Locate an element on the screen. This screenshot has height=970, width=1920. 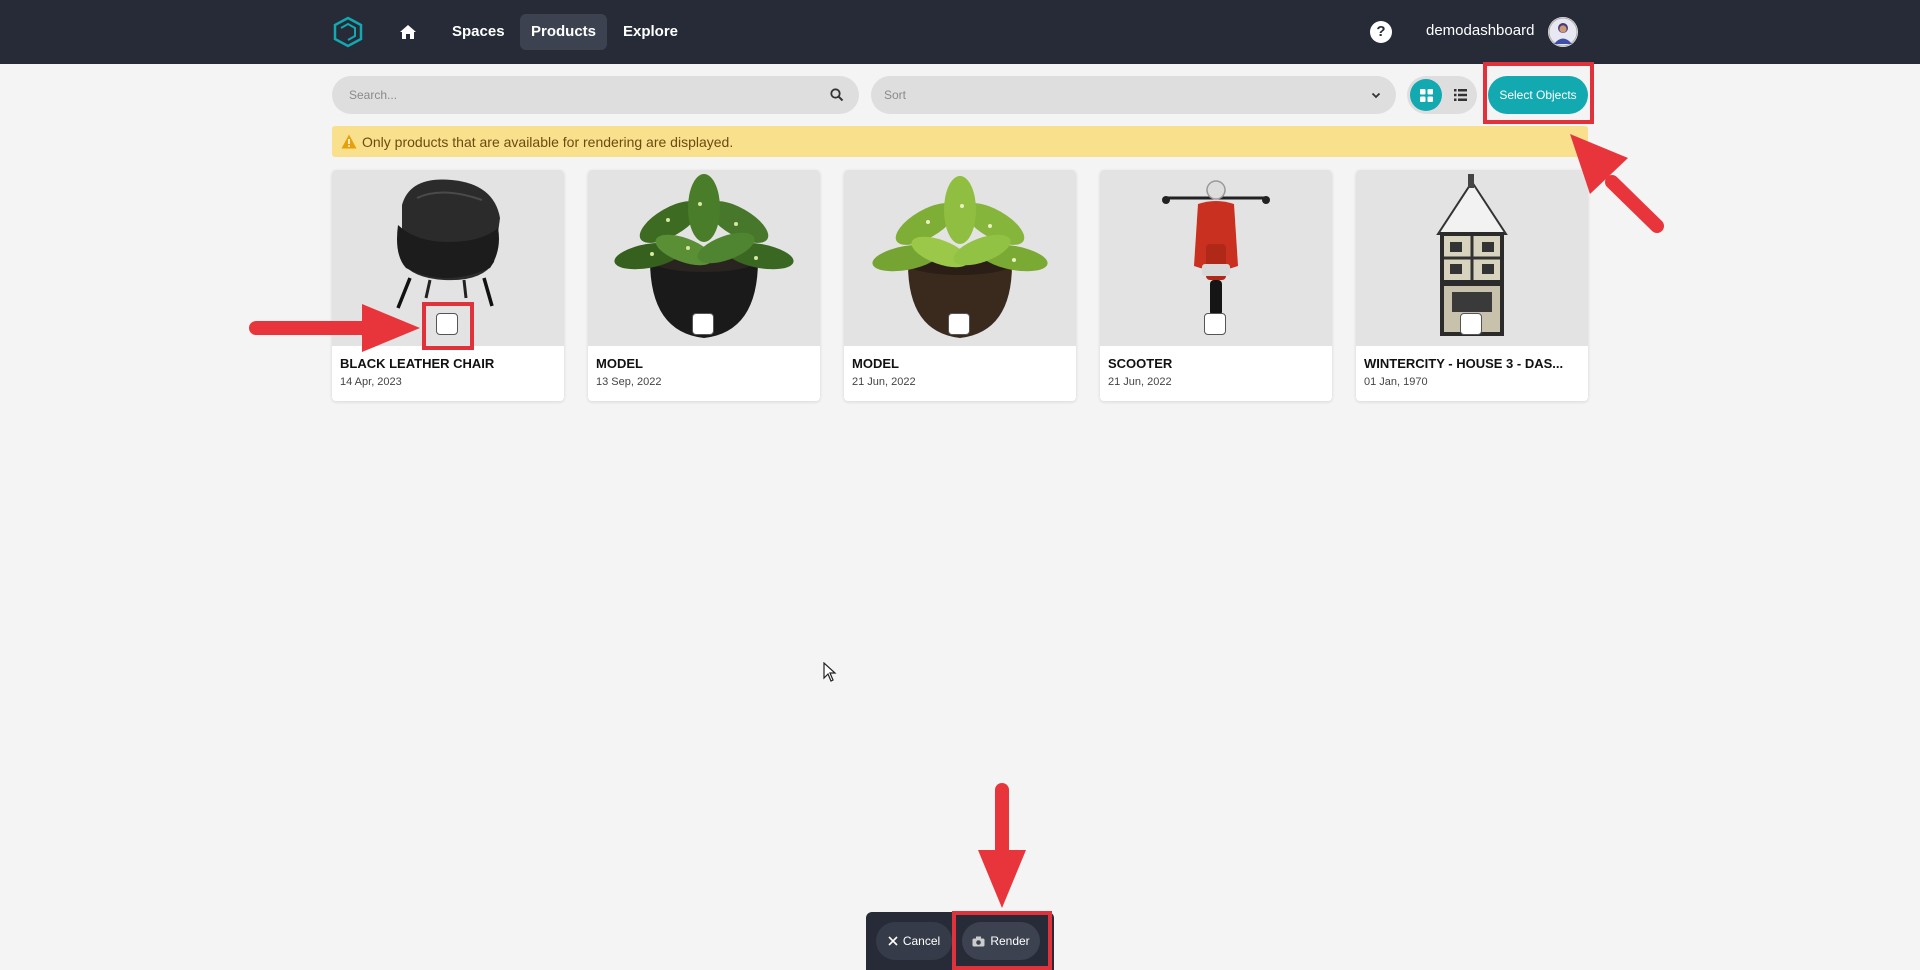
grid-icon is located at coordinates (1426, 95).